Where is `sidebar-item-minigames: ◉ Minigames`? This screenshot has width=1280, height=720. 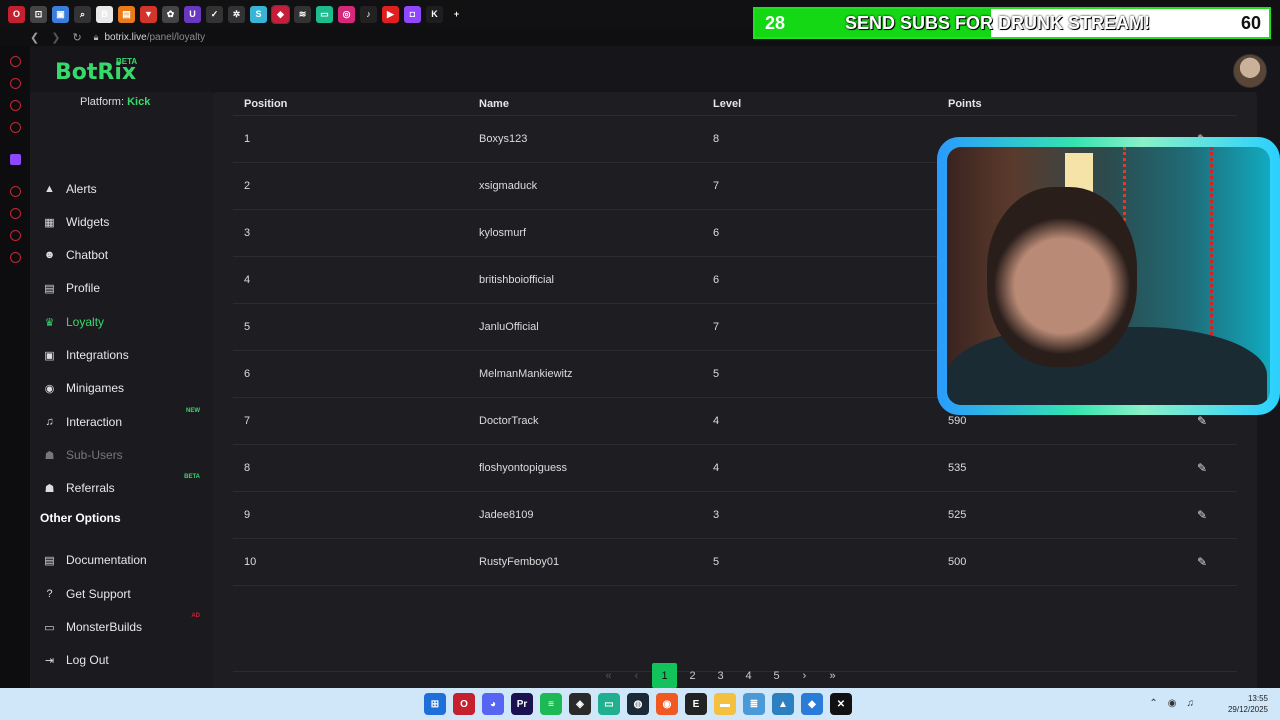 sidebar-item-minigames: ◉ Minigames is located at coordinates (118, 388).